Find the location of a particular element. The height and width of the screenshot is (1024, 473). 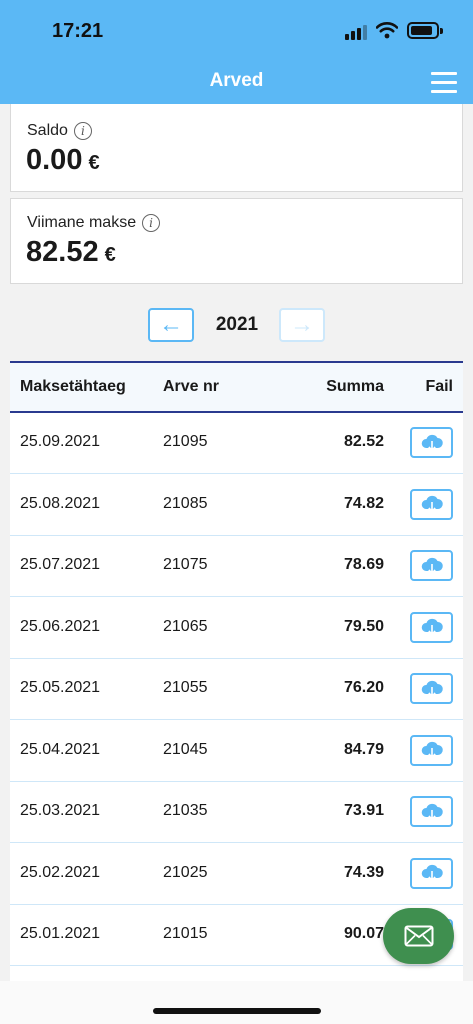

sum-cell: 79.50 is located at coordinates (363, 626).